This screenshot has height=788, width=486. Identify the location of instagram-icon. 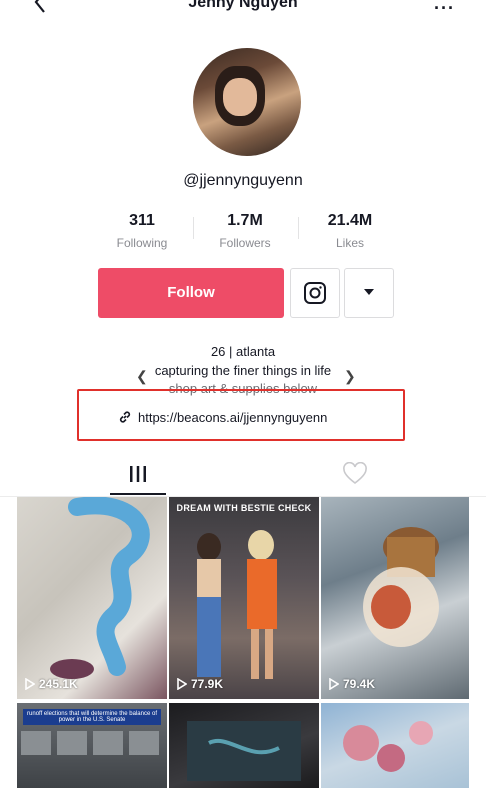
(315, 293).